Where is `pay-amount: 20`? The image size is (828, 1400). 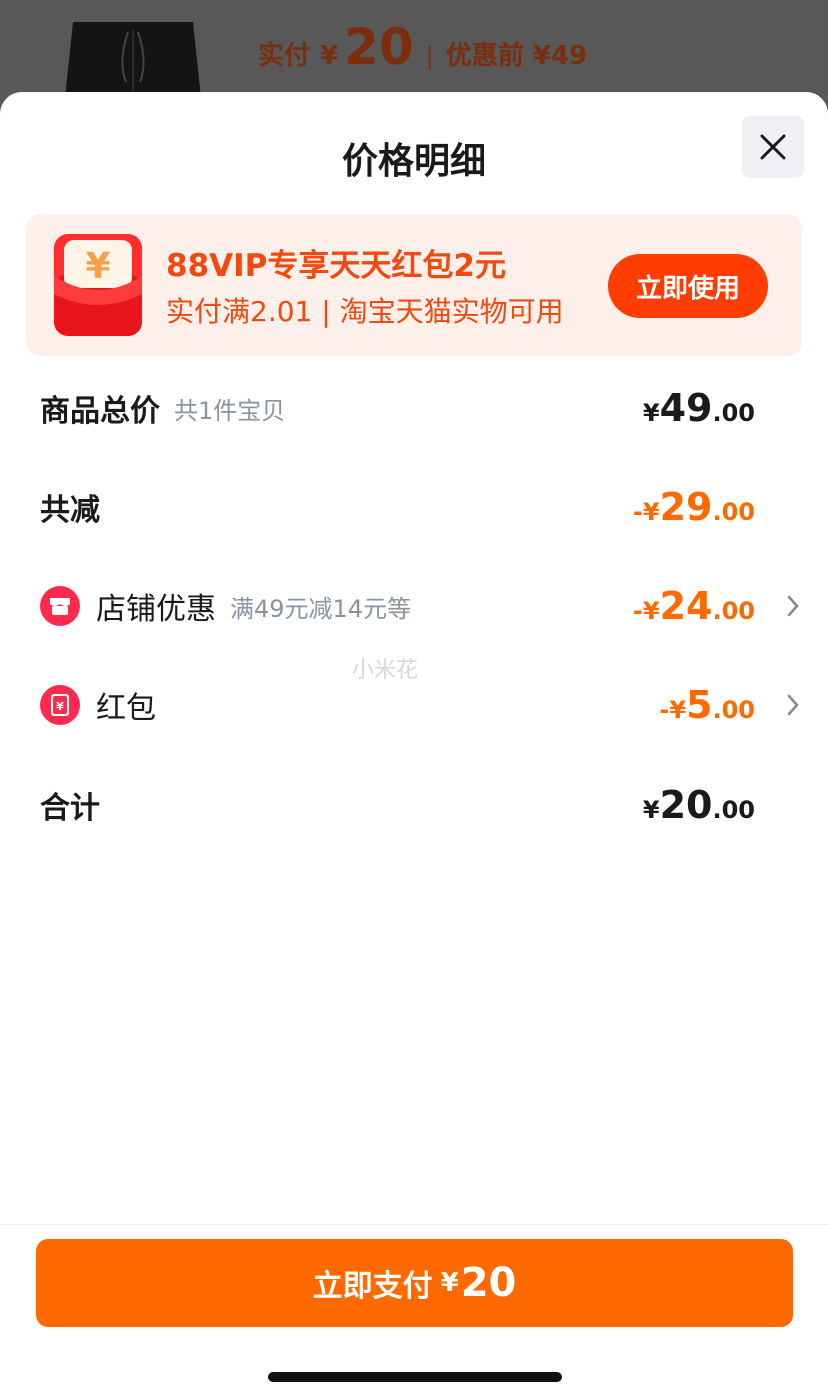 pay-amount: 20 is located at coordinates (488, 1283).